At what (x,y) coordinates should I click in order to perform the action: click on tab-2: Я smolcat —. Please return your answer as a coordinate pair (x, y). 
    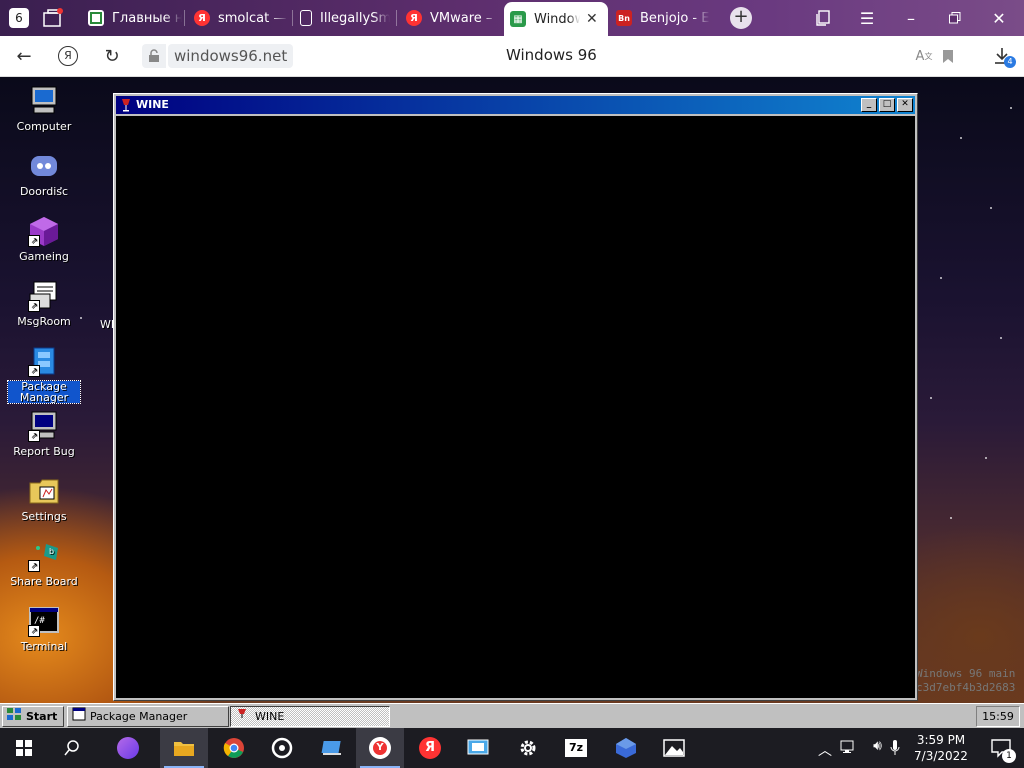
    Looking at the image, I should click on (238, 18).